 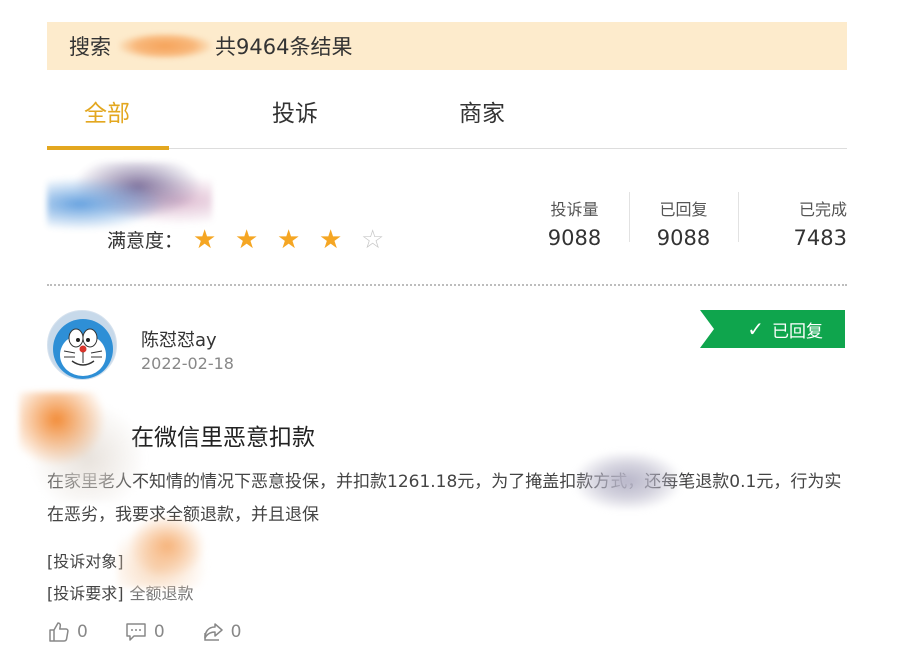 What do you see at coordinates (159, 632) in the screenshot?
I see `comment-count: 0` at bounding box center [159, 632].